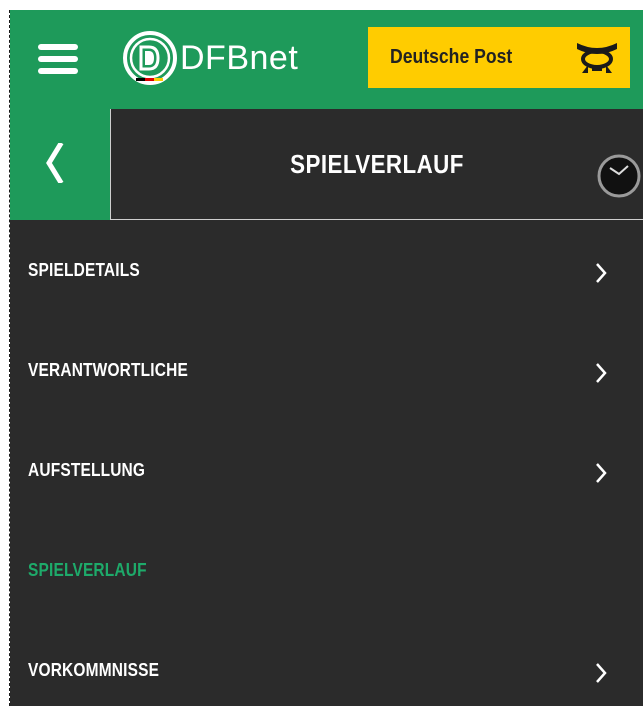  What do you see at coordinates (5, 358) in the screenshot?
I see `window-left-edge` at bounding box center [5, 358].